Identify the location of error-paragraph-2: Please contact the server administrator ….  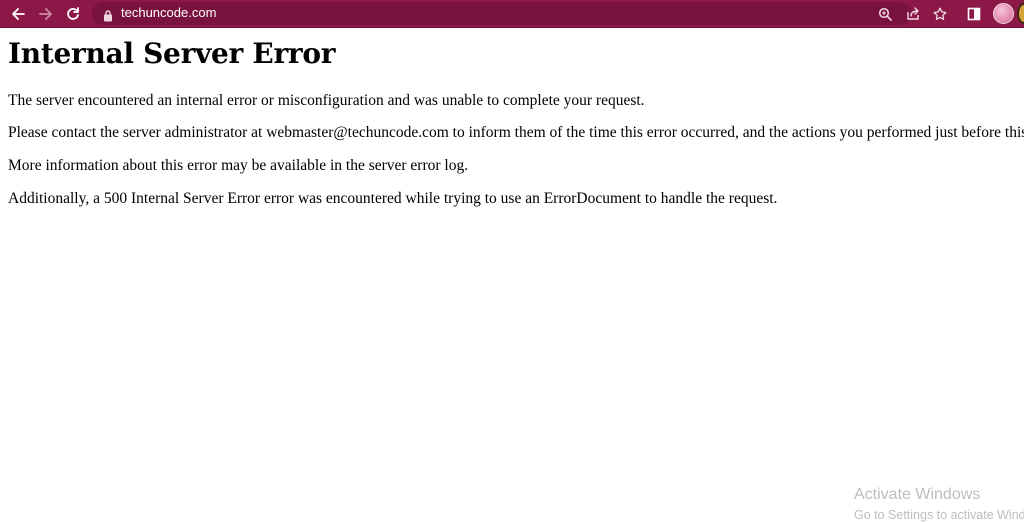
(516, 132).